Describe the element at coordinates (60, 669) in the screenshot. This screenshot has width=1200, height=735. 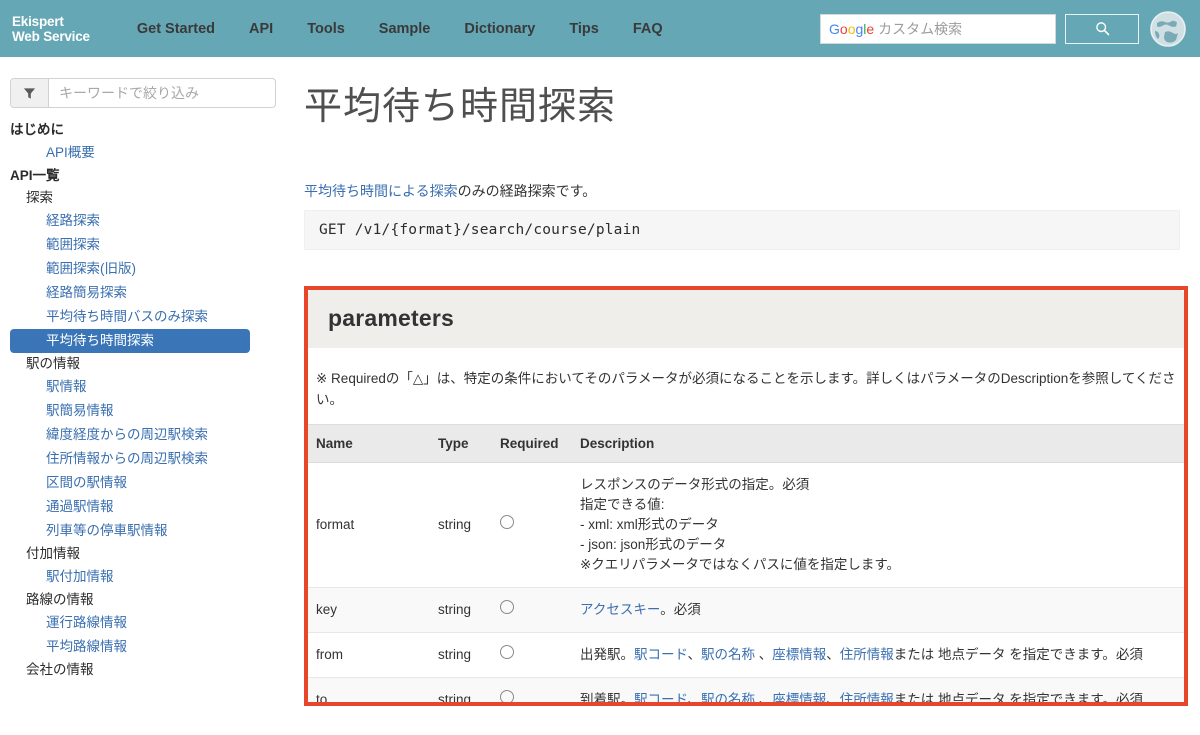
I see `sidebar-subgroup-kaisha-joho: 会社の情報` at that location.